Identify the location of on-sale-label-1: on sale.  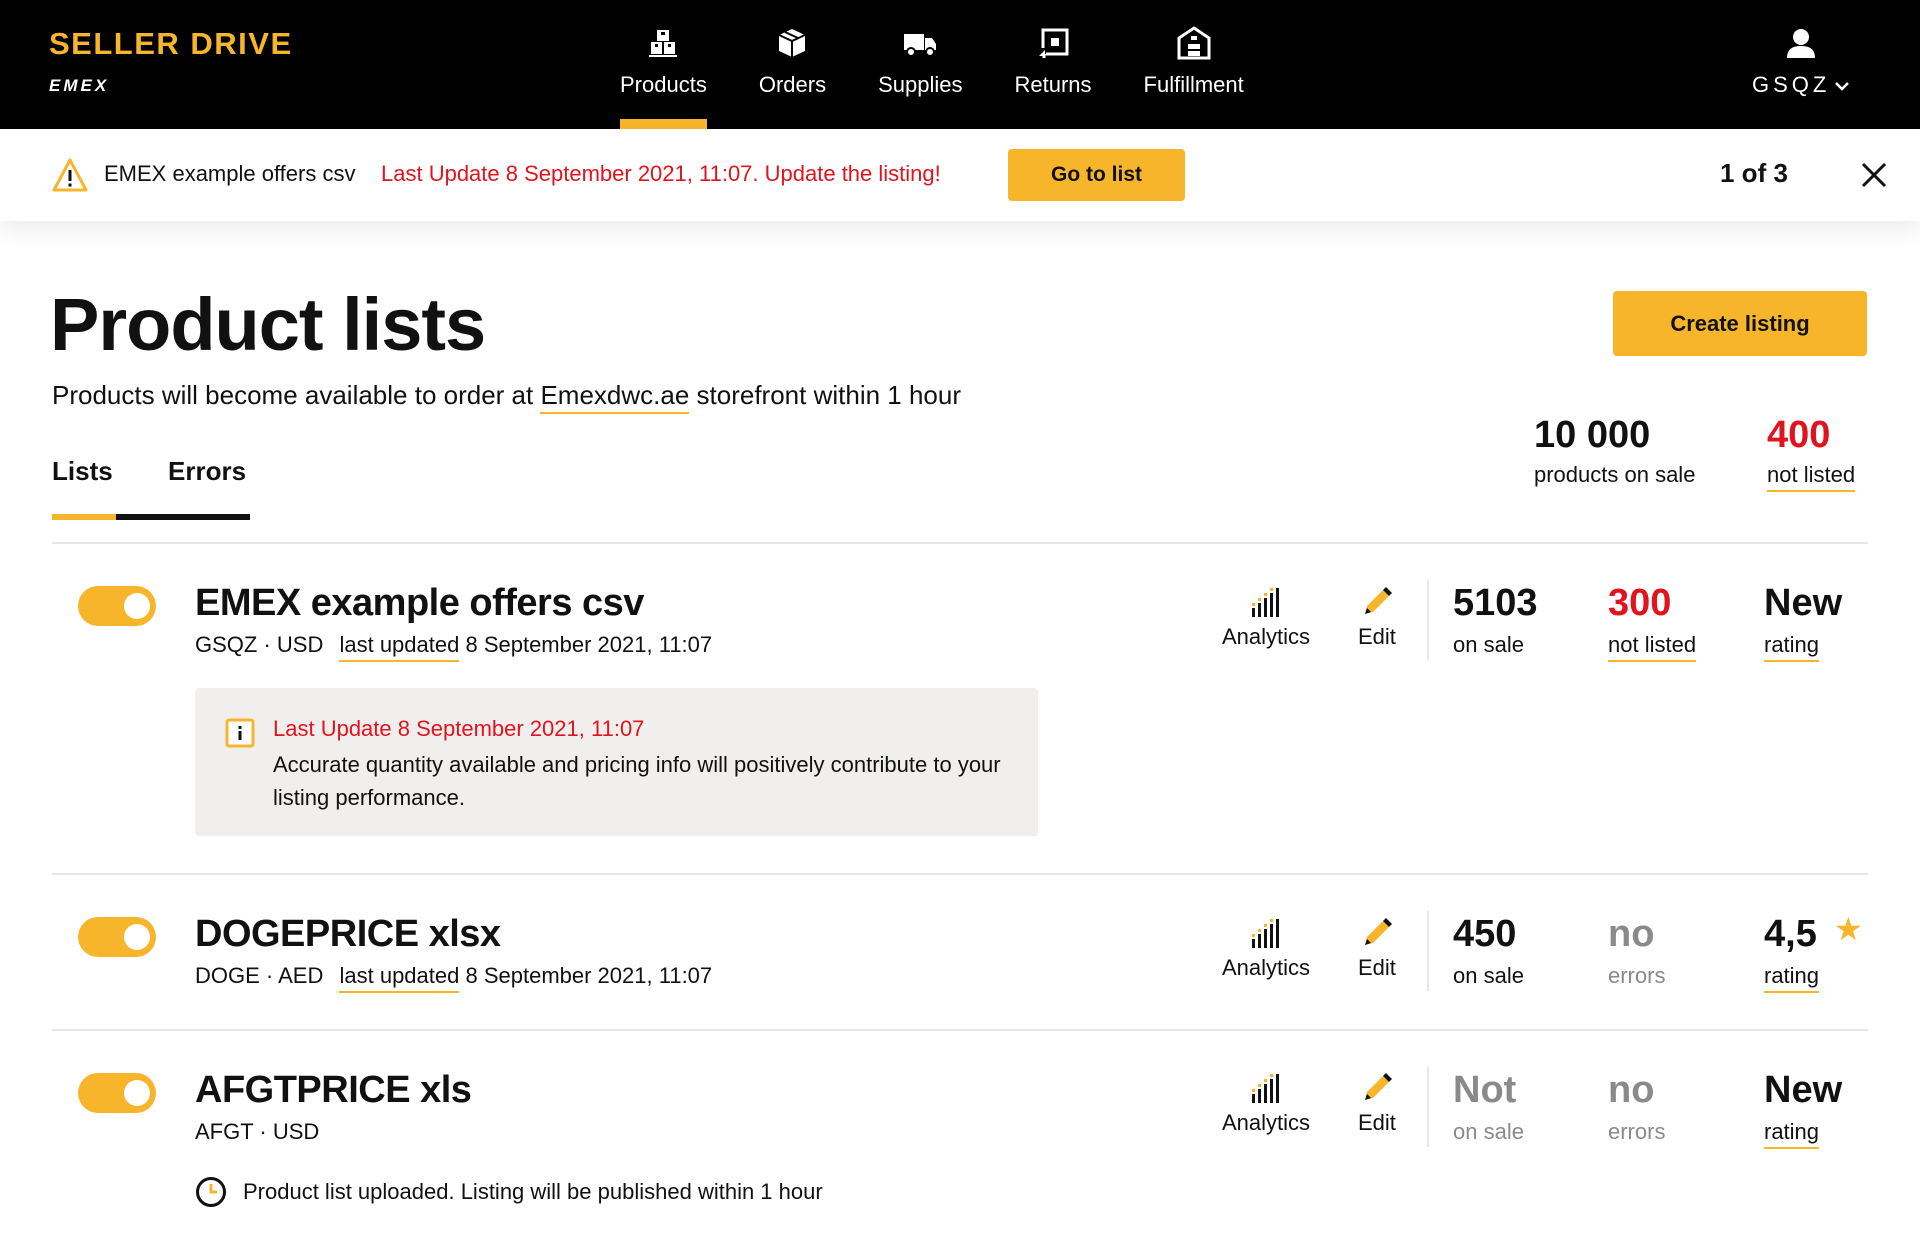
(1488, 644).